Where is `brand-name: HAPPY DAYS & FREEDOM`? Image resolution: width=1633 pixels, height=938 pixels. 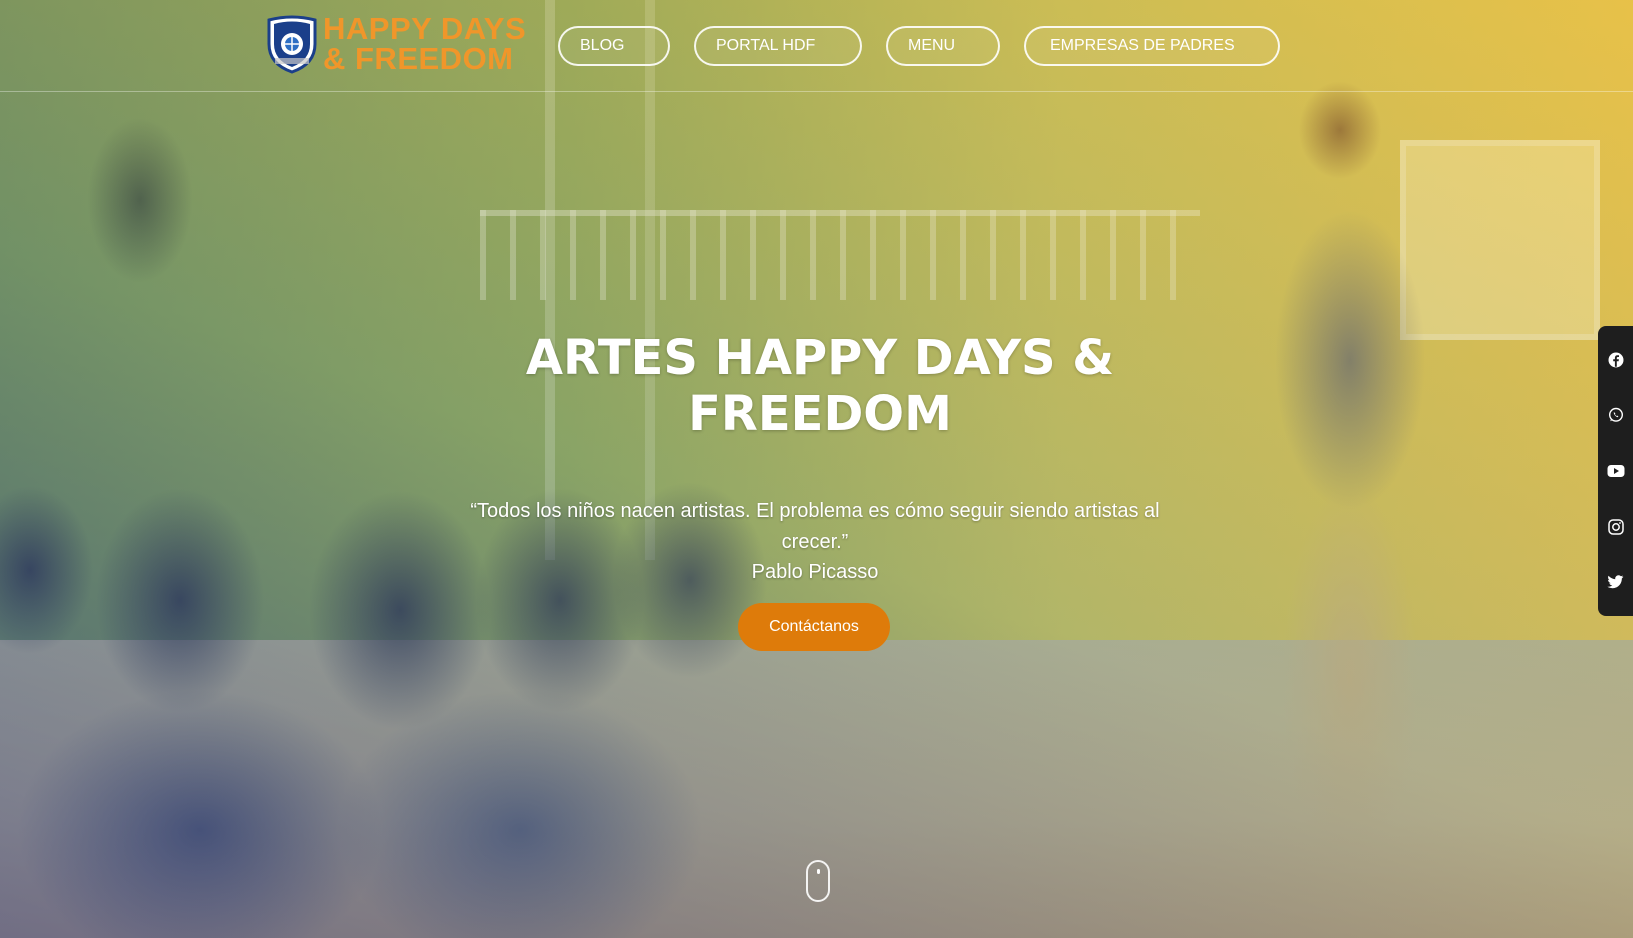
brand-name: HAPPY DAYS & FREEDOM is located at coordinates (425, 43).